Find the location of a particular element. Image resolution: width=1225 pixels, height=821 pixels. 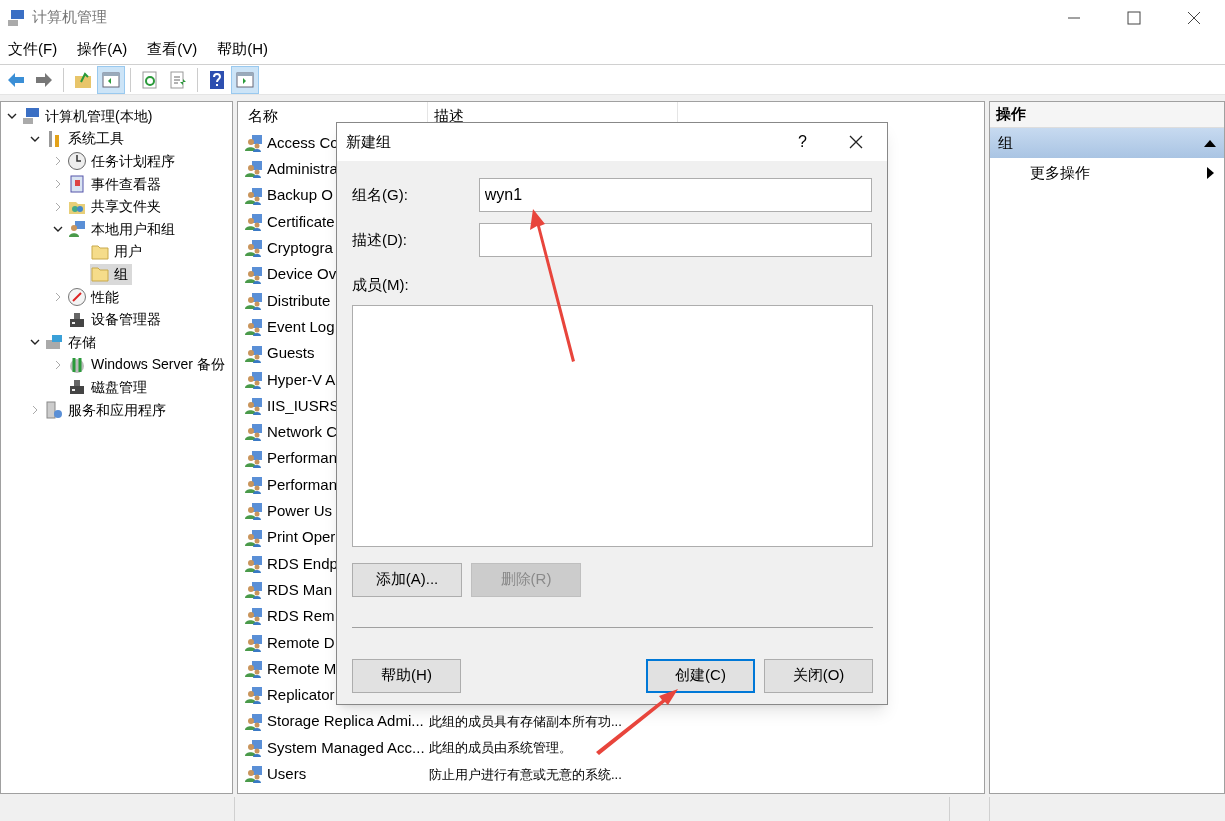

clock-icon is located at coordinates (77, 161).